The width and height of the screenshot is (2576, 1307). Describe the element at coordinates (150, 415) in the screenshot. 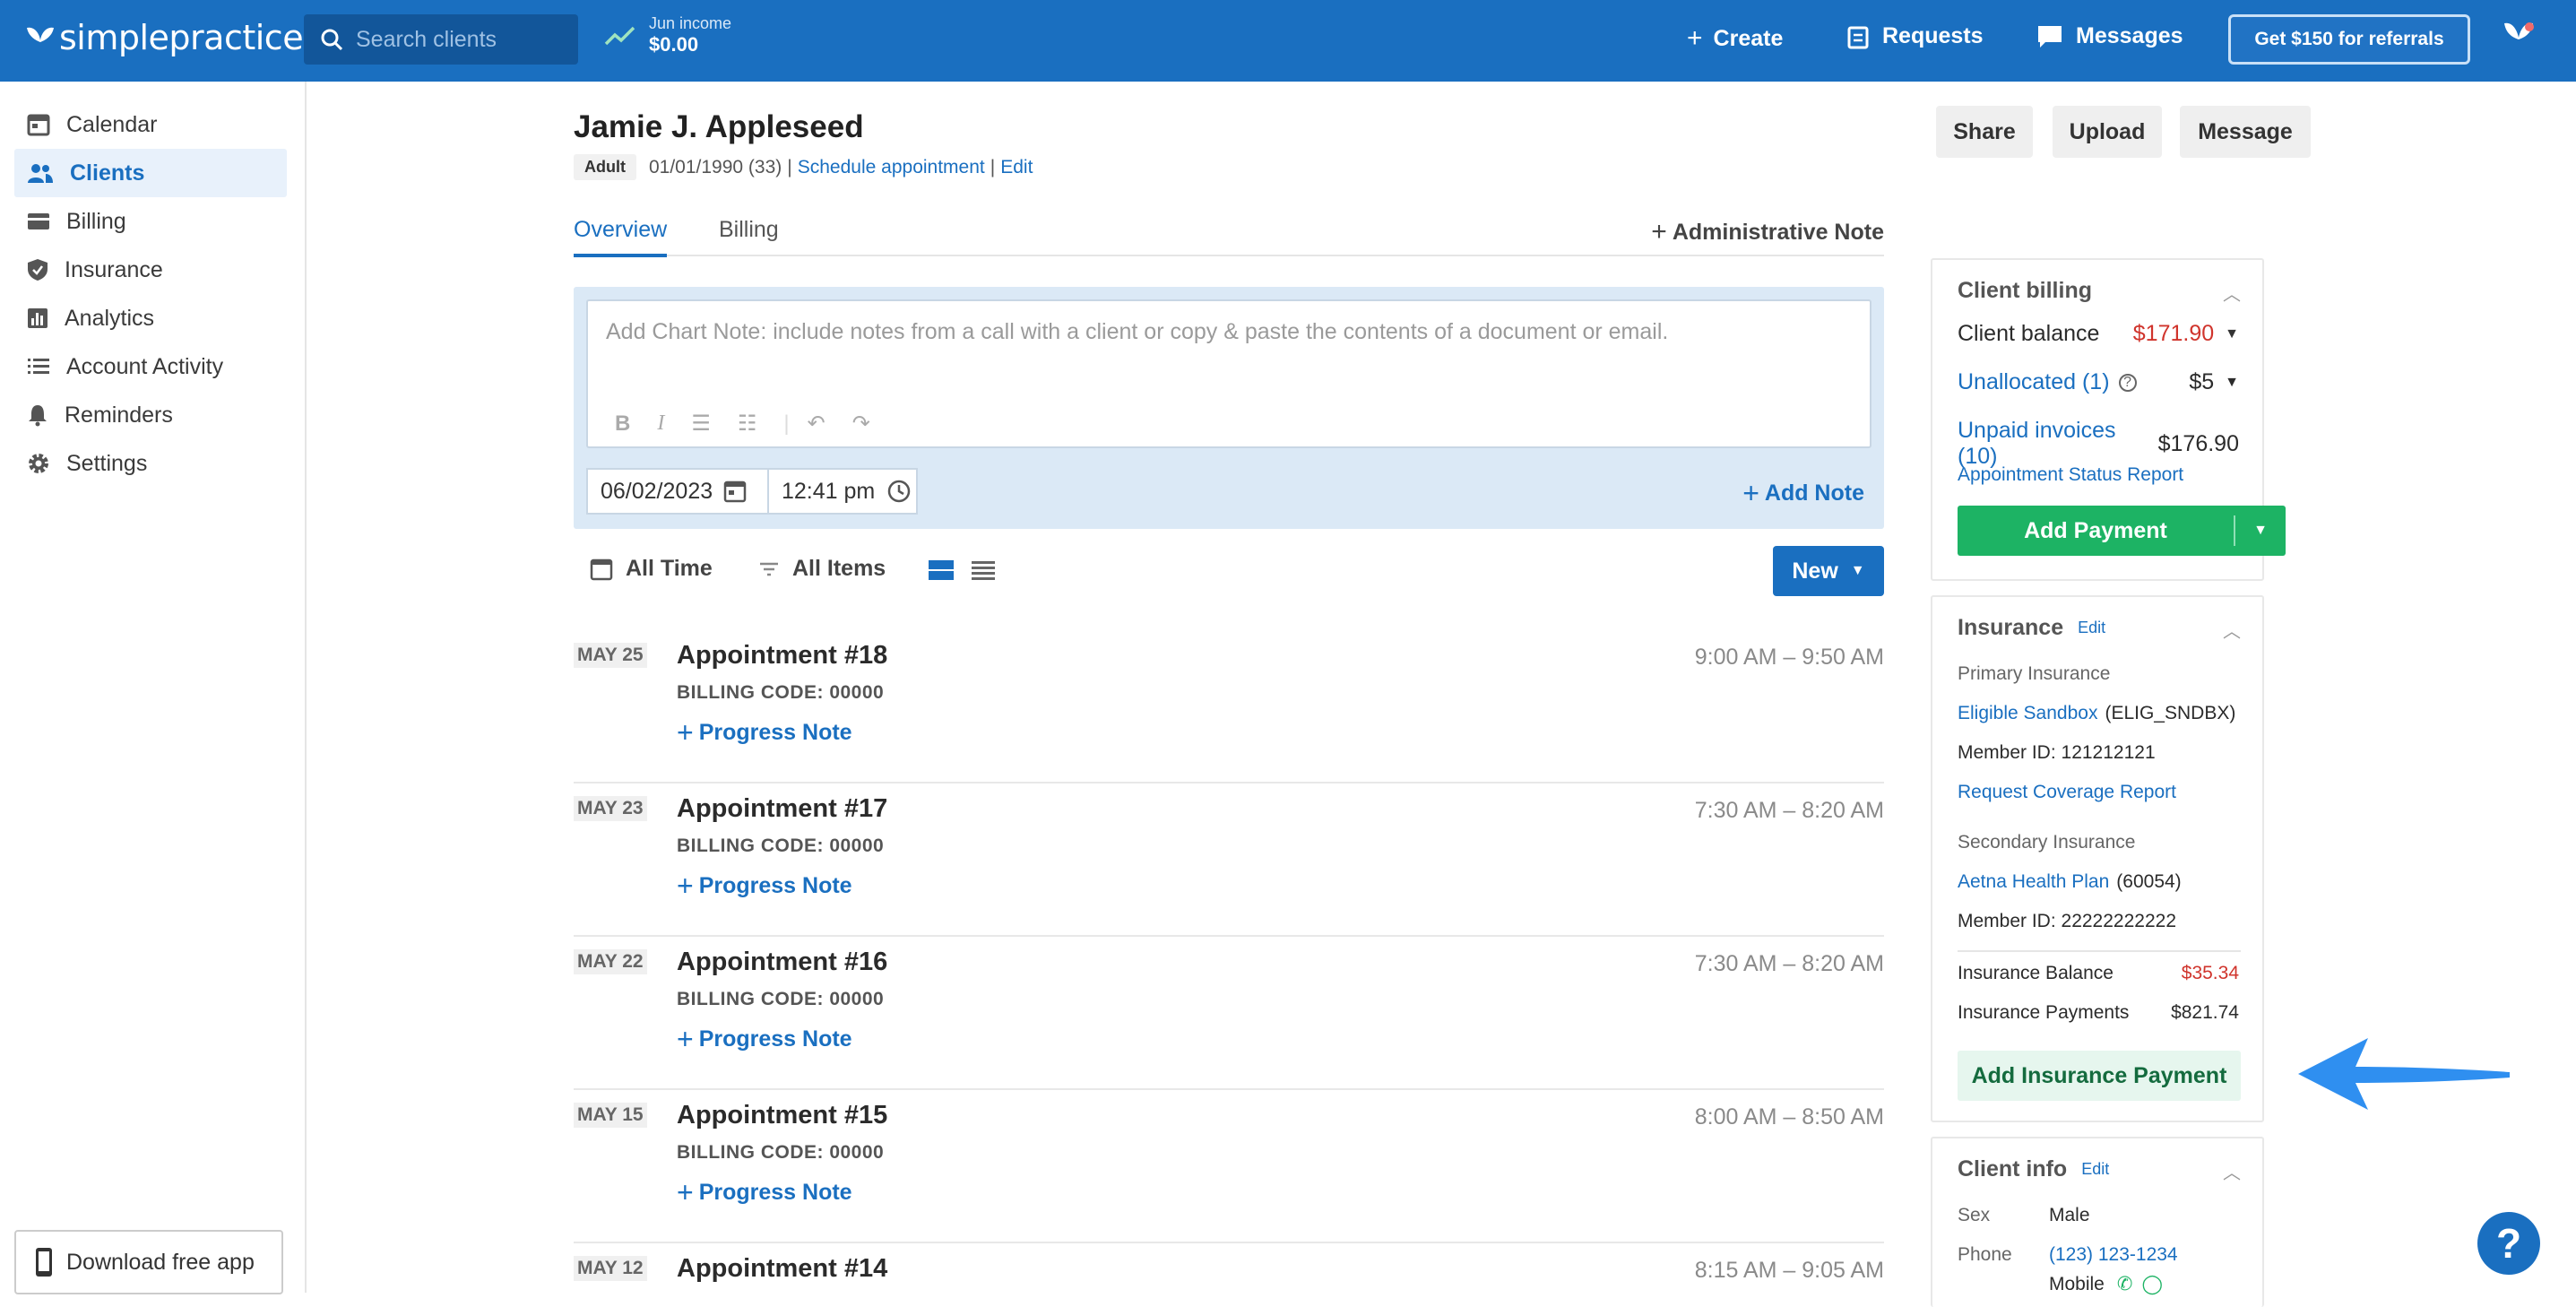

I see `sidebar-item-reminders: Reminders` at that location.